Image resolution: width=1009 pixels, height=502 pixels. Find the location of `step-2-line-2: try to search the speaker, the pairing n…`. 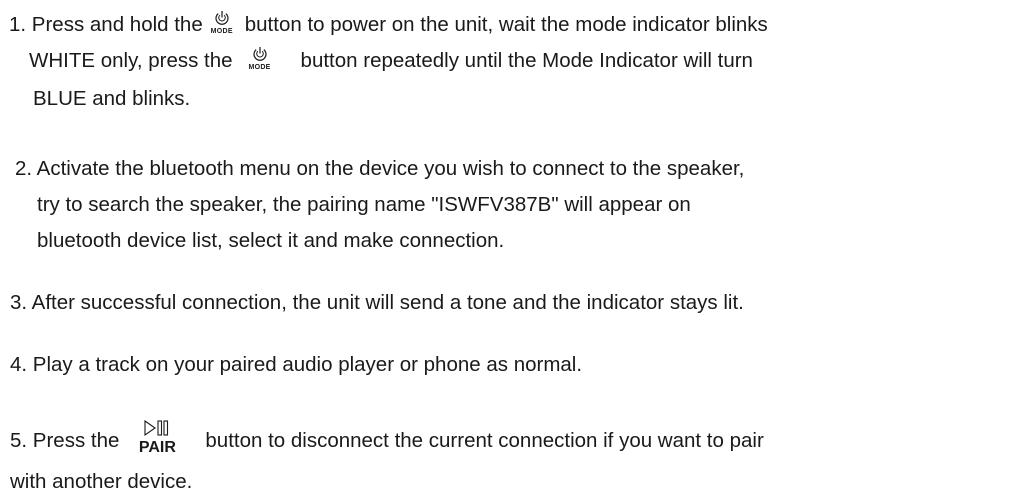

step-2-line-2: try to search the speaker, the pairing n… is located at coordinates (364, 204).